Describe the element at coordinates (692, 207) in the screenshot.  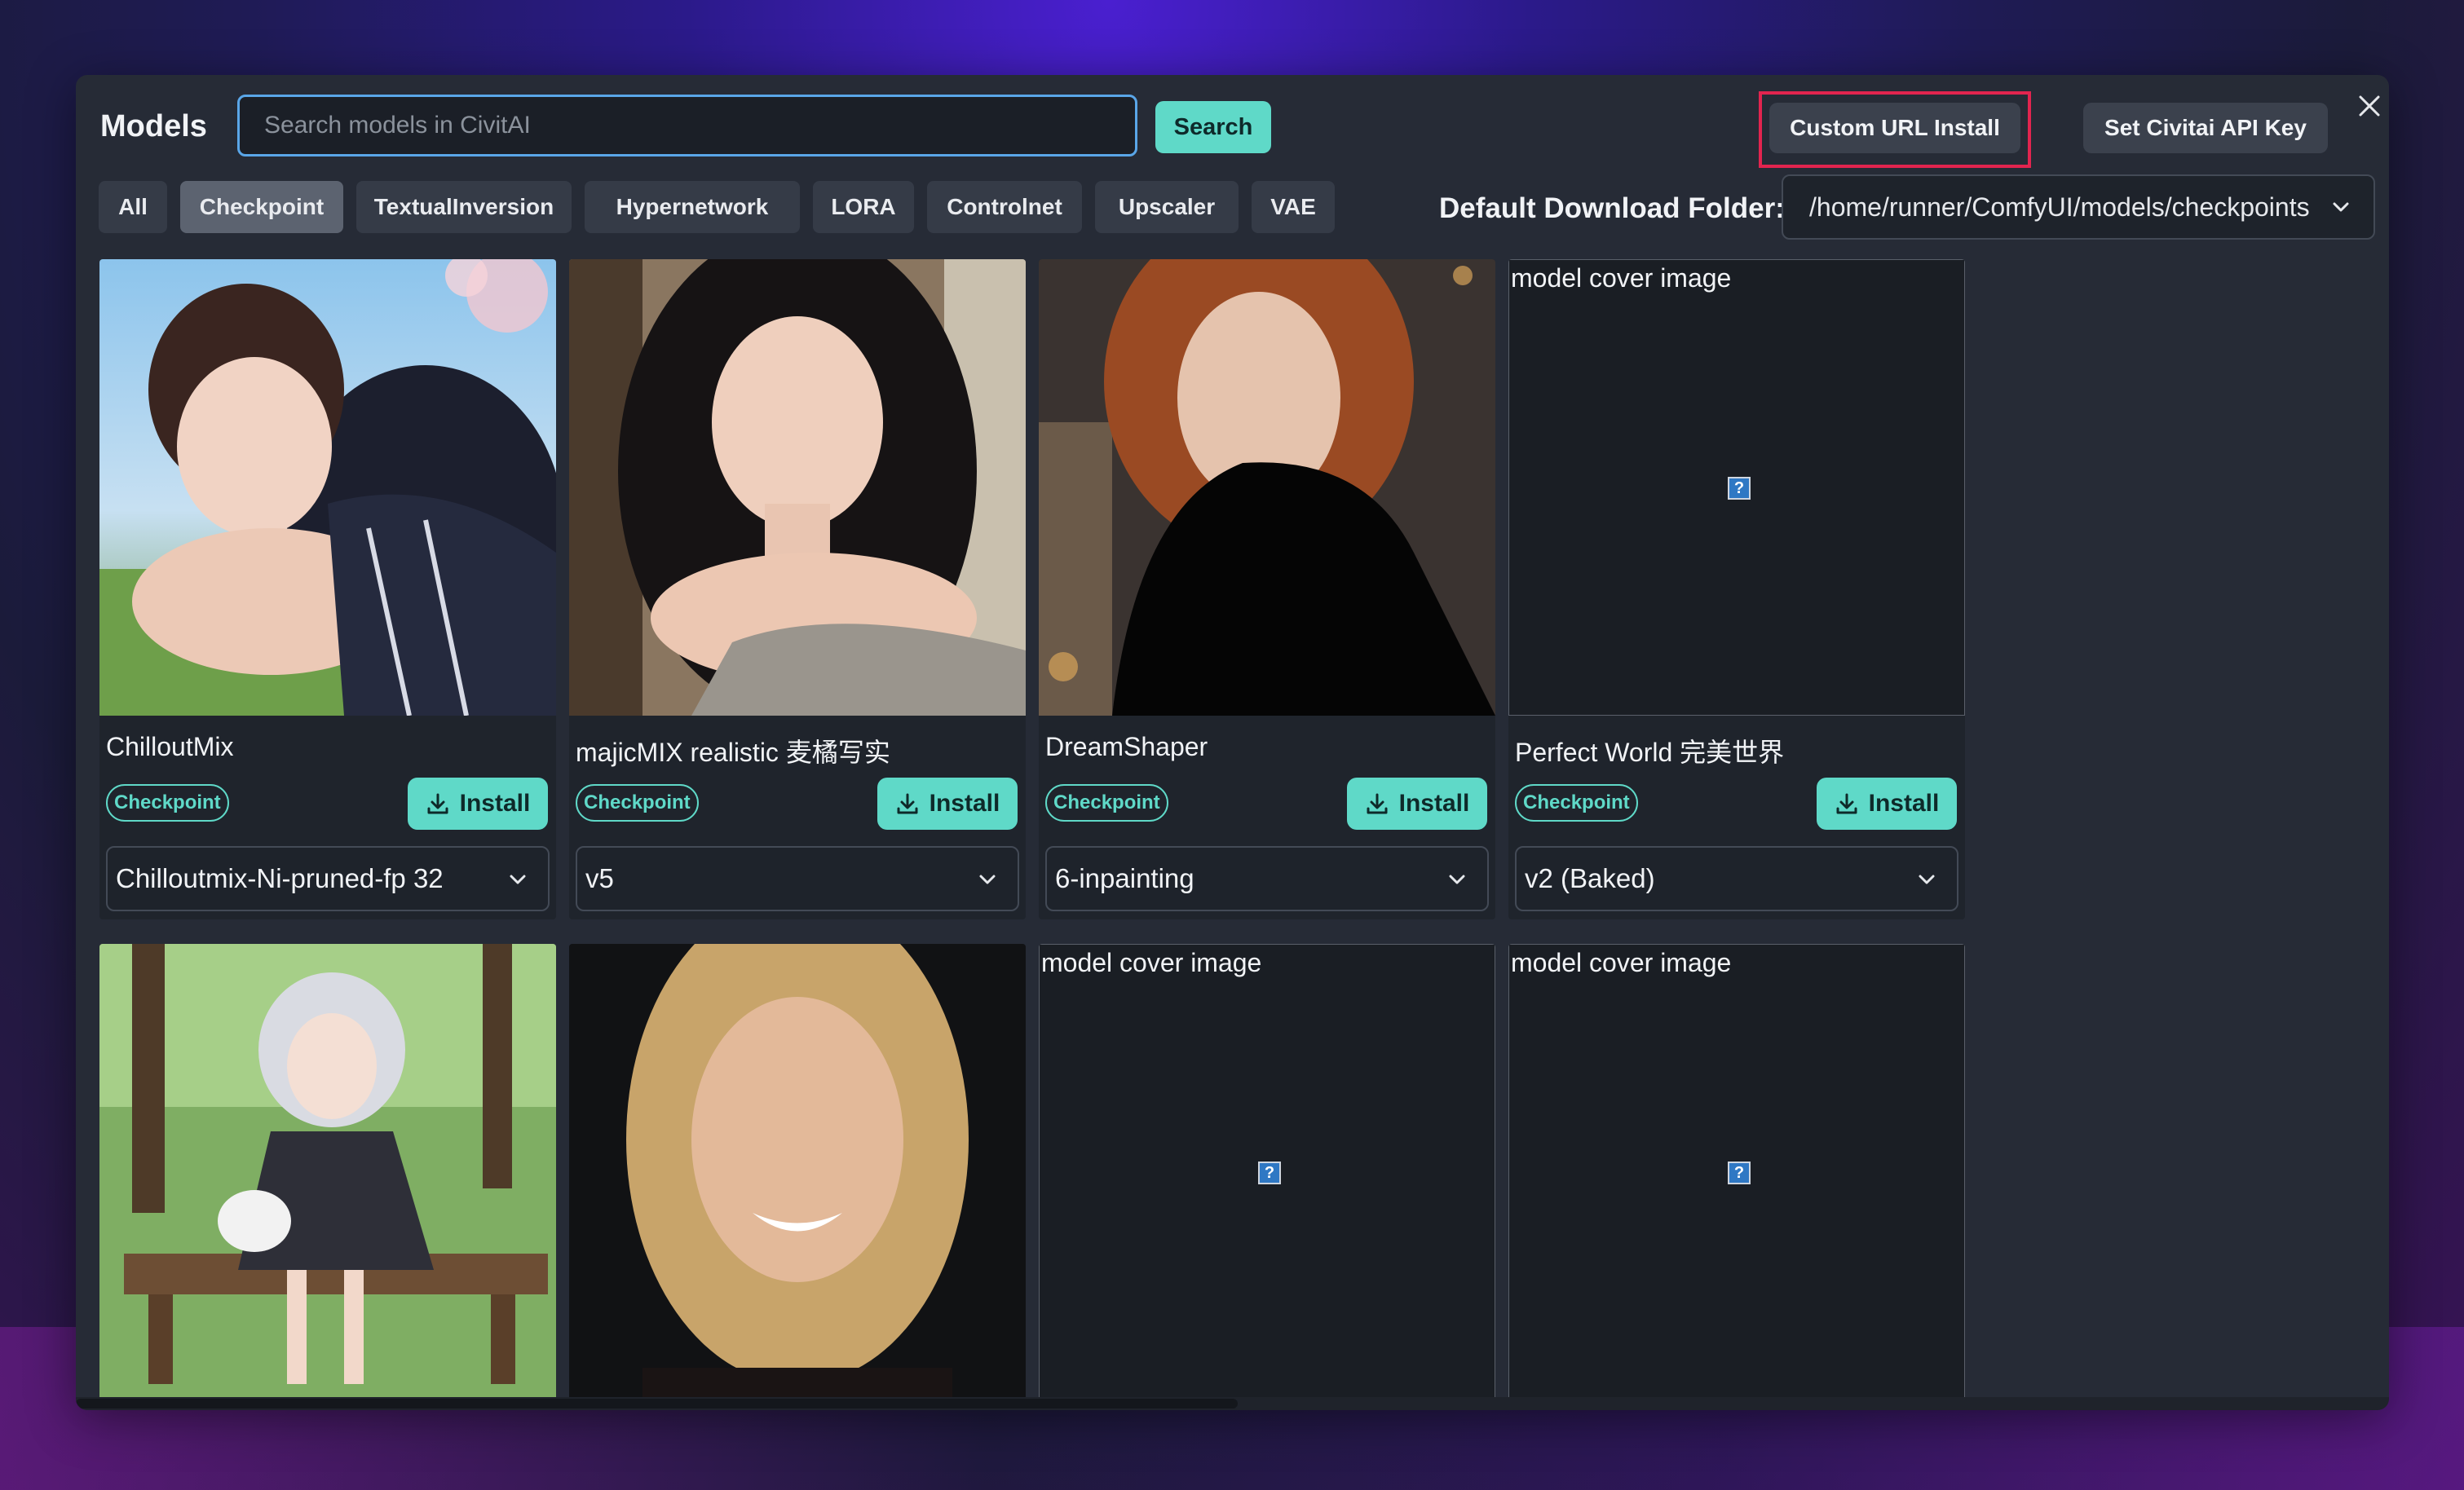
I see `filter-hypernetwork: Hypernetwork` at that location.